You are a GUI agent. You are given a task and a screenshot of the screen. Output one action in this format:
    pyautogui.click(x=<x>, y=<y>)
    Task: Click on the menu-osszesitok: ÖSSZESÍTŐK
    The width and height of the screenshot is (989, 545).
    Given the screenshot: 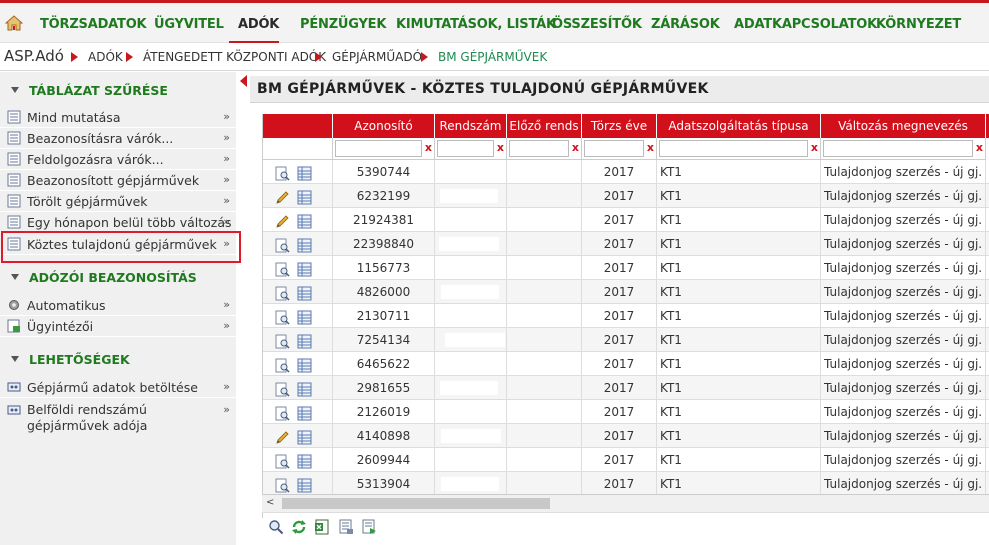 What is the action you would take?
    pyautogui.click(x=597, y=24)
    